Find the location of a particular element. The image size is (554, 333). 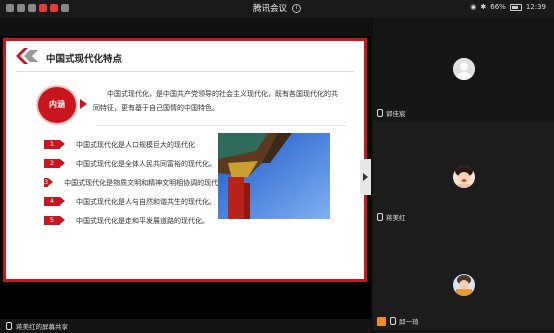

list-item: 3 中国式现代化是物质文明和精神文明相协调的现代化。 is located at coordinates (138, 182).